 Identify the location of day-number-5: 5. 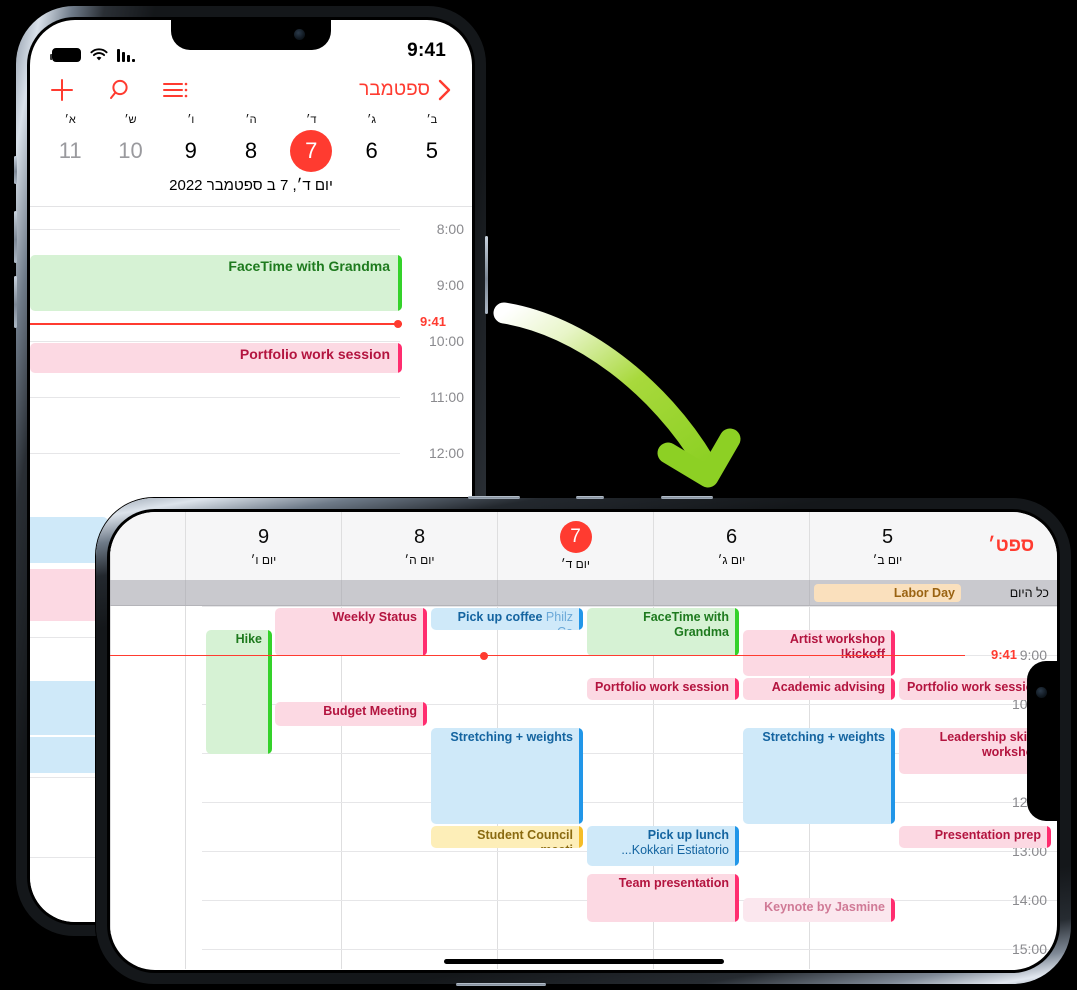
(432, 151).